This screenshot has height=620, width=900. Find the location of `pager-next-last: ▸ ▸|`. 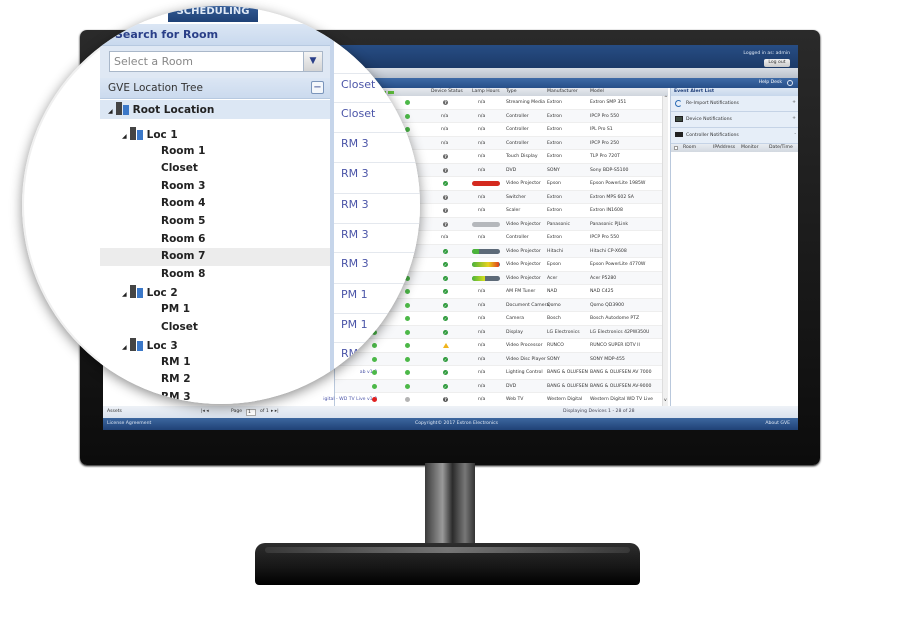

pager-next-last: ▸ ▸| is located at coordinates (275, 412).